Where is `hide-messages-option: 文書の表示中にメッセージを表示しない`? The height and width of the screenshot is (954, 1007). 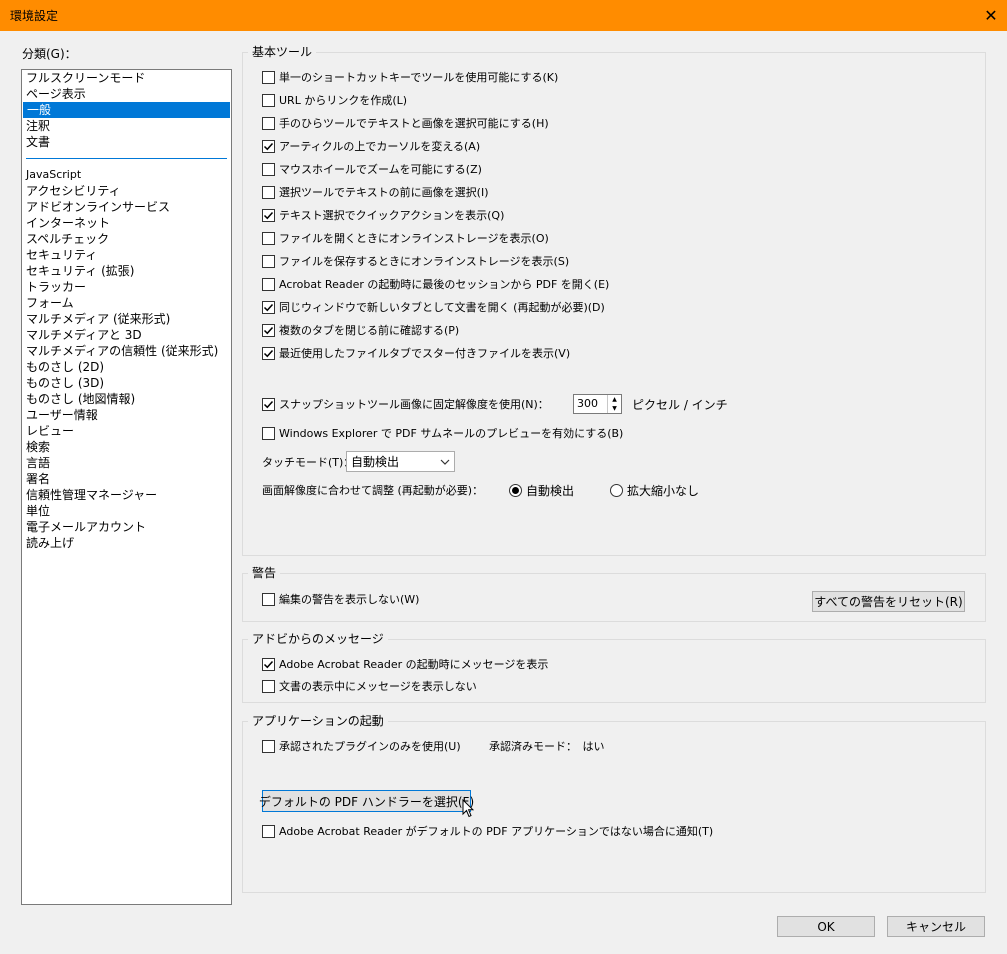
hide-messages-option: 文書の表示中にメッセージを表示しない is located at coordinates (369, 686).